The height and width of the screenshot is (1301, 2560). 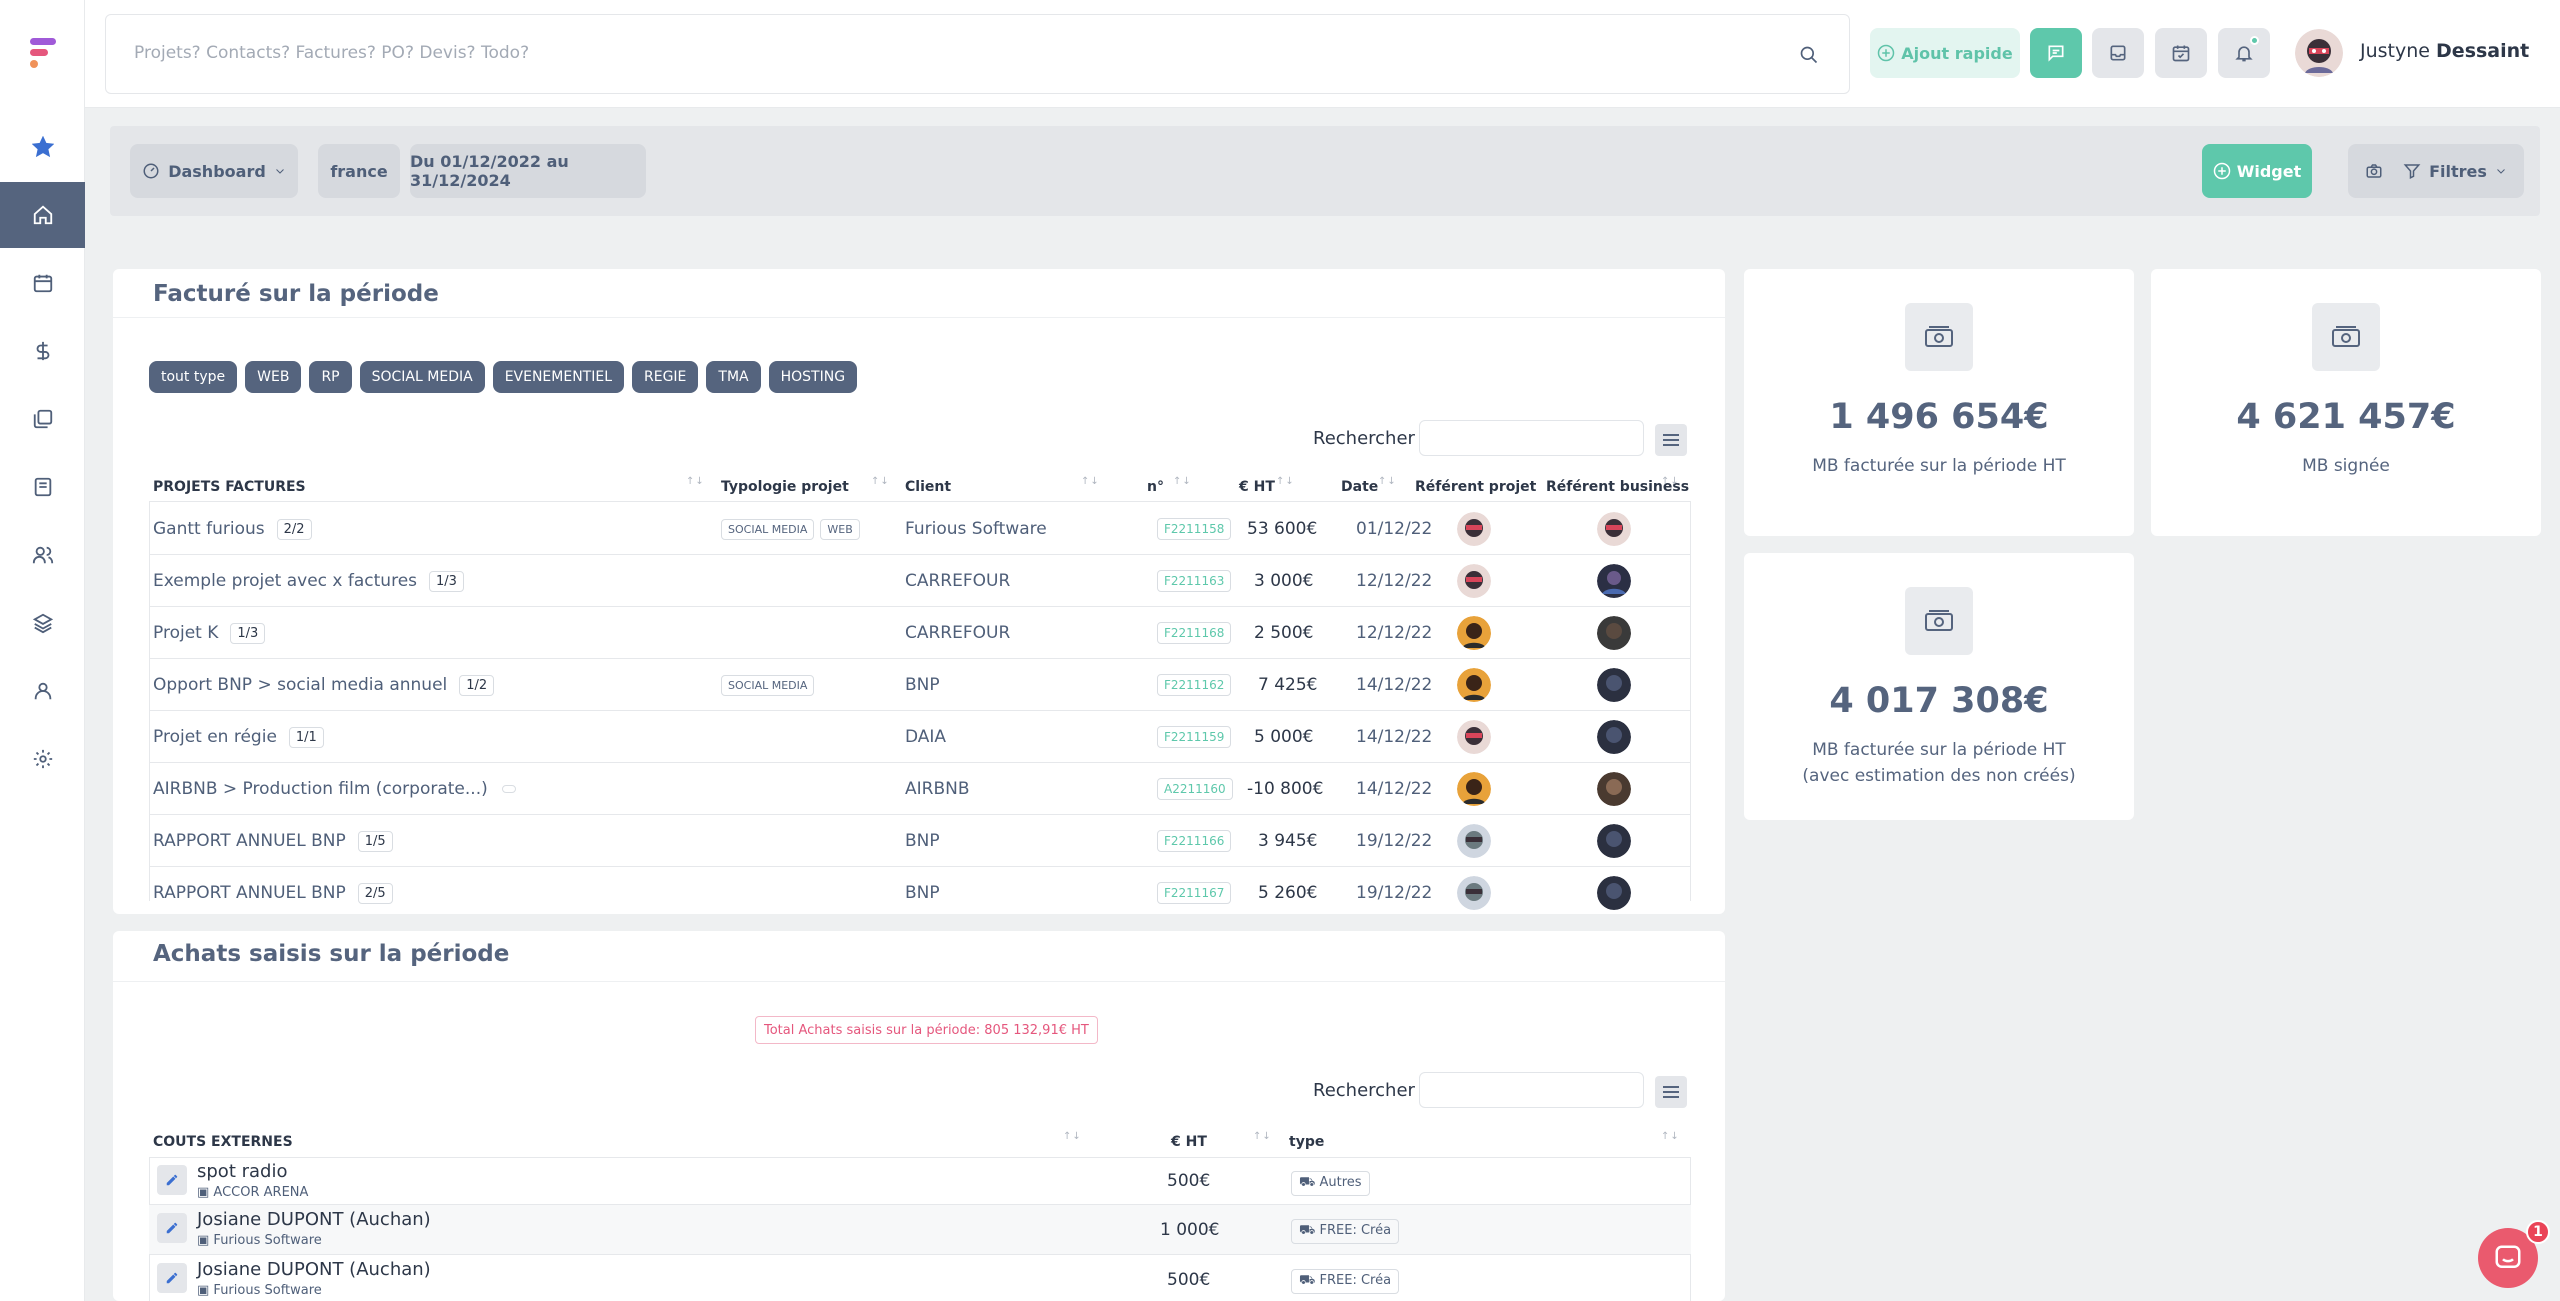 What do you see at coordinates (42, 623) in the screenshot?
I see `sidebar-item-layers` at bounding box center [42, 623].